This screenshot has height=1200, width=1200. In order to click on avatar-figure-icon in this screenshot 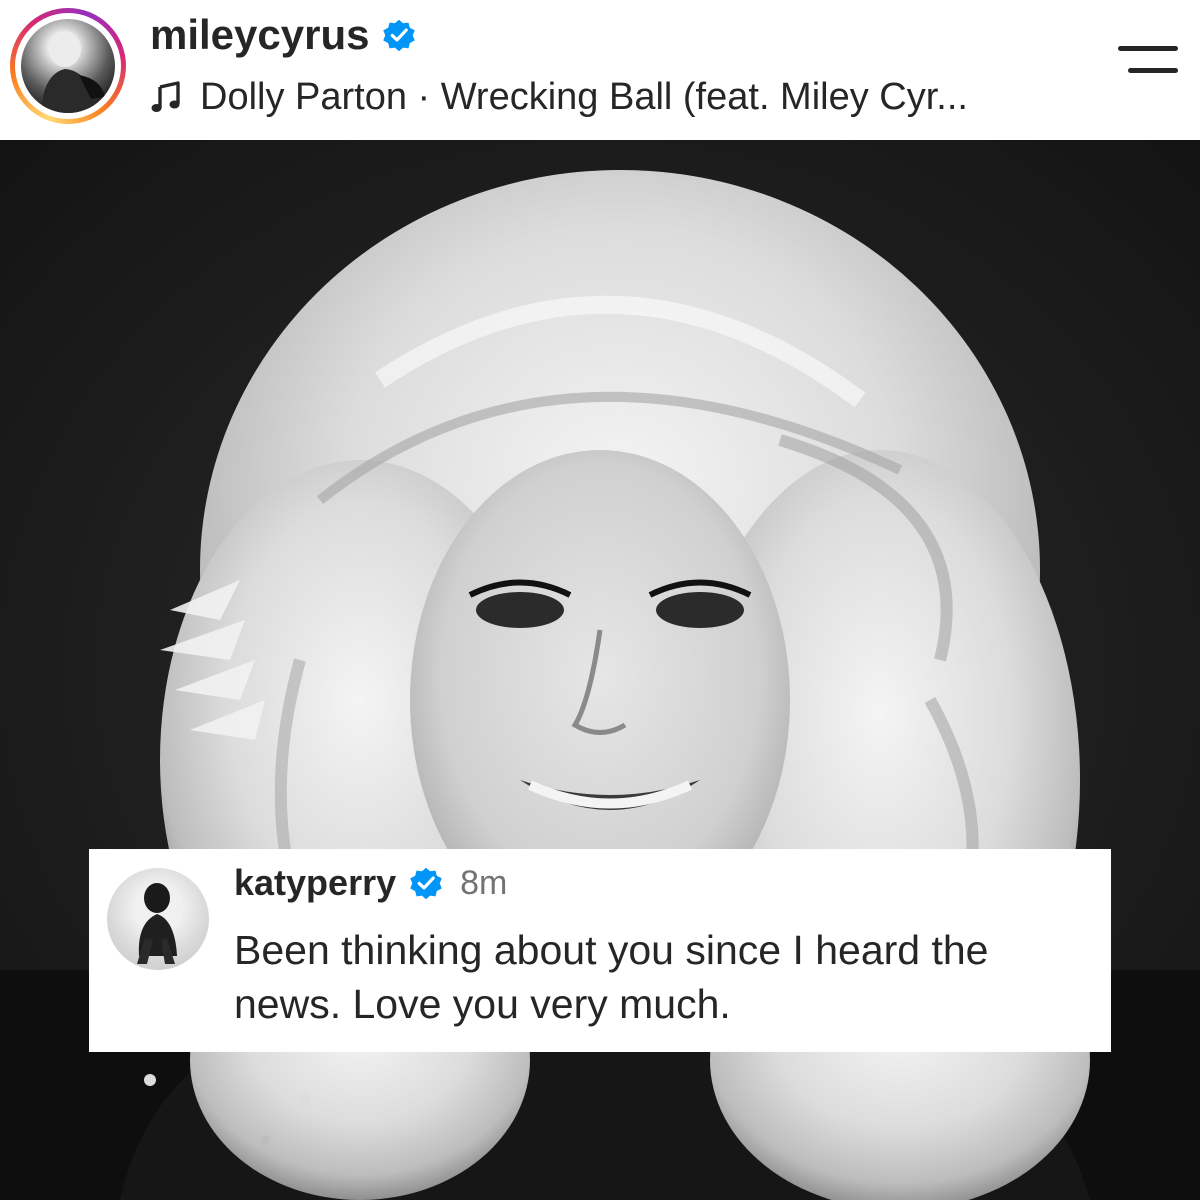, I will do `click(73, 72)`.